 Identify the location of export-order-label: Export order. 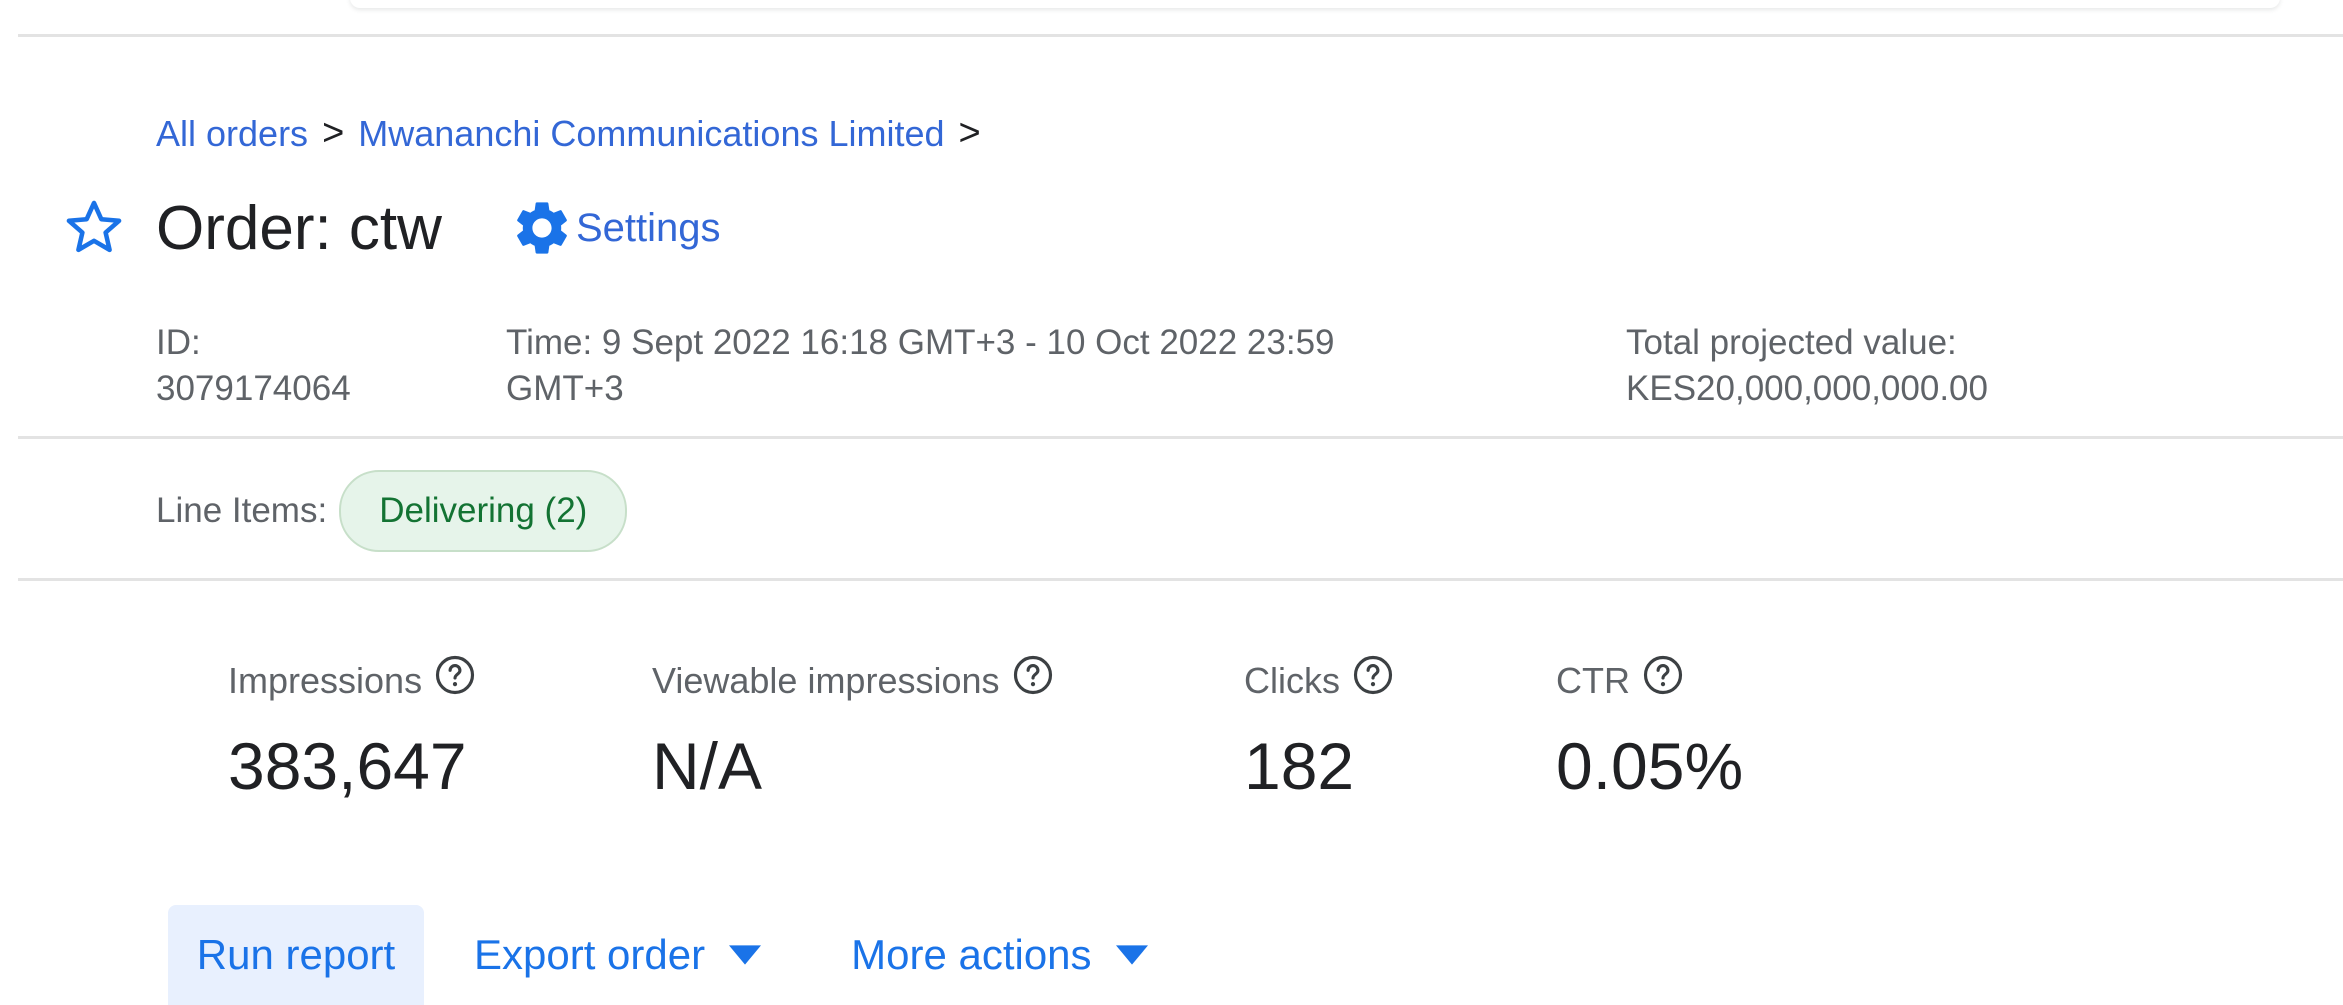
(590, 954).